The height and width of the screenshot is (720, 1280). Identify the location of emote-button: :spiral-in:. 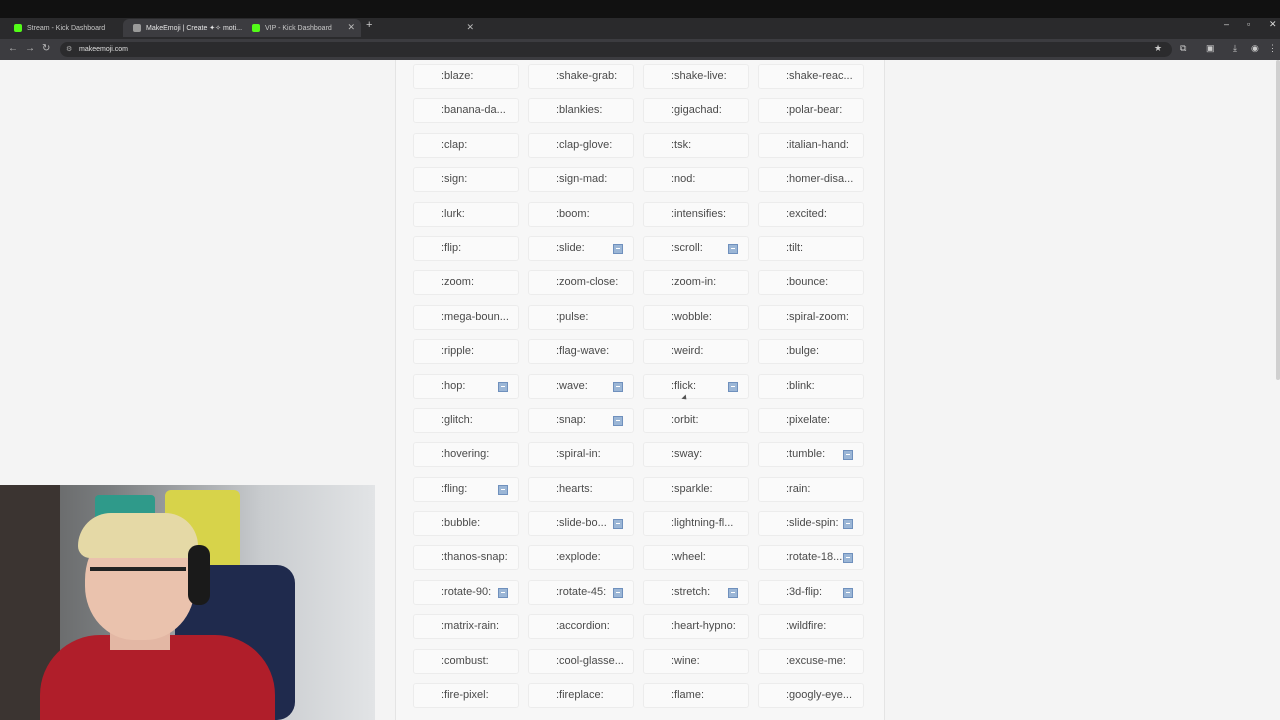
(581, 455).